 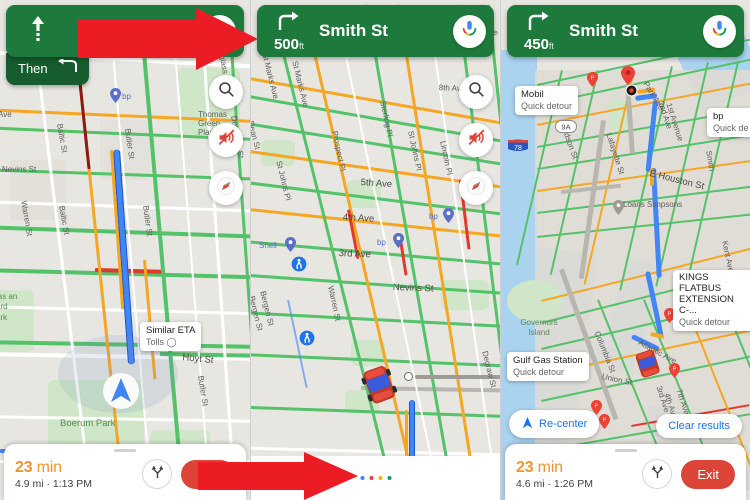 I want to click on callout-subtitle: Quick de, so click(x=731, y=127).